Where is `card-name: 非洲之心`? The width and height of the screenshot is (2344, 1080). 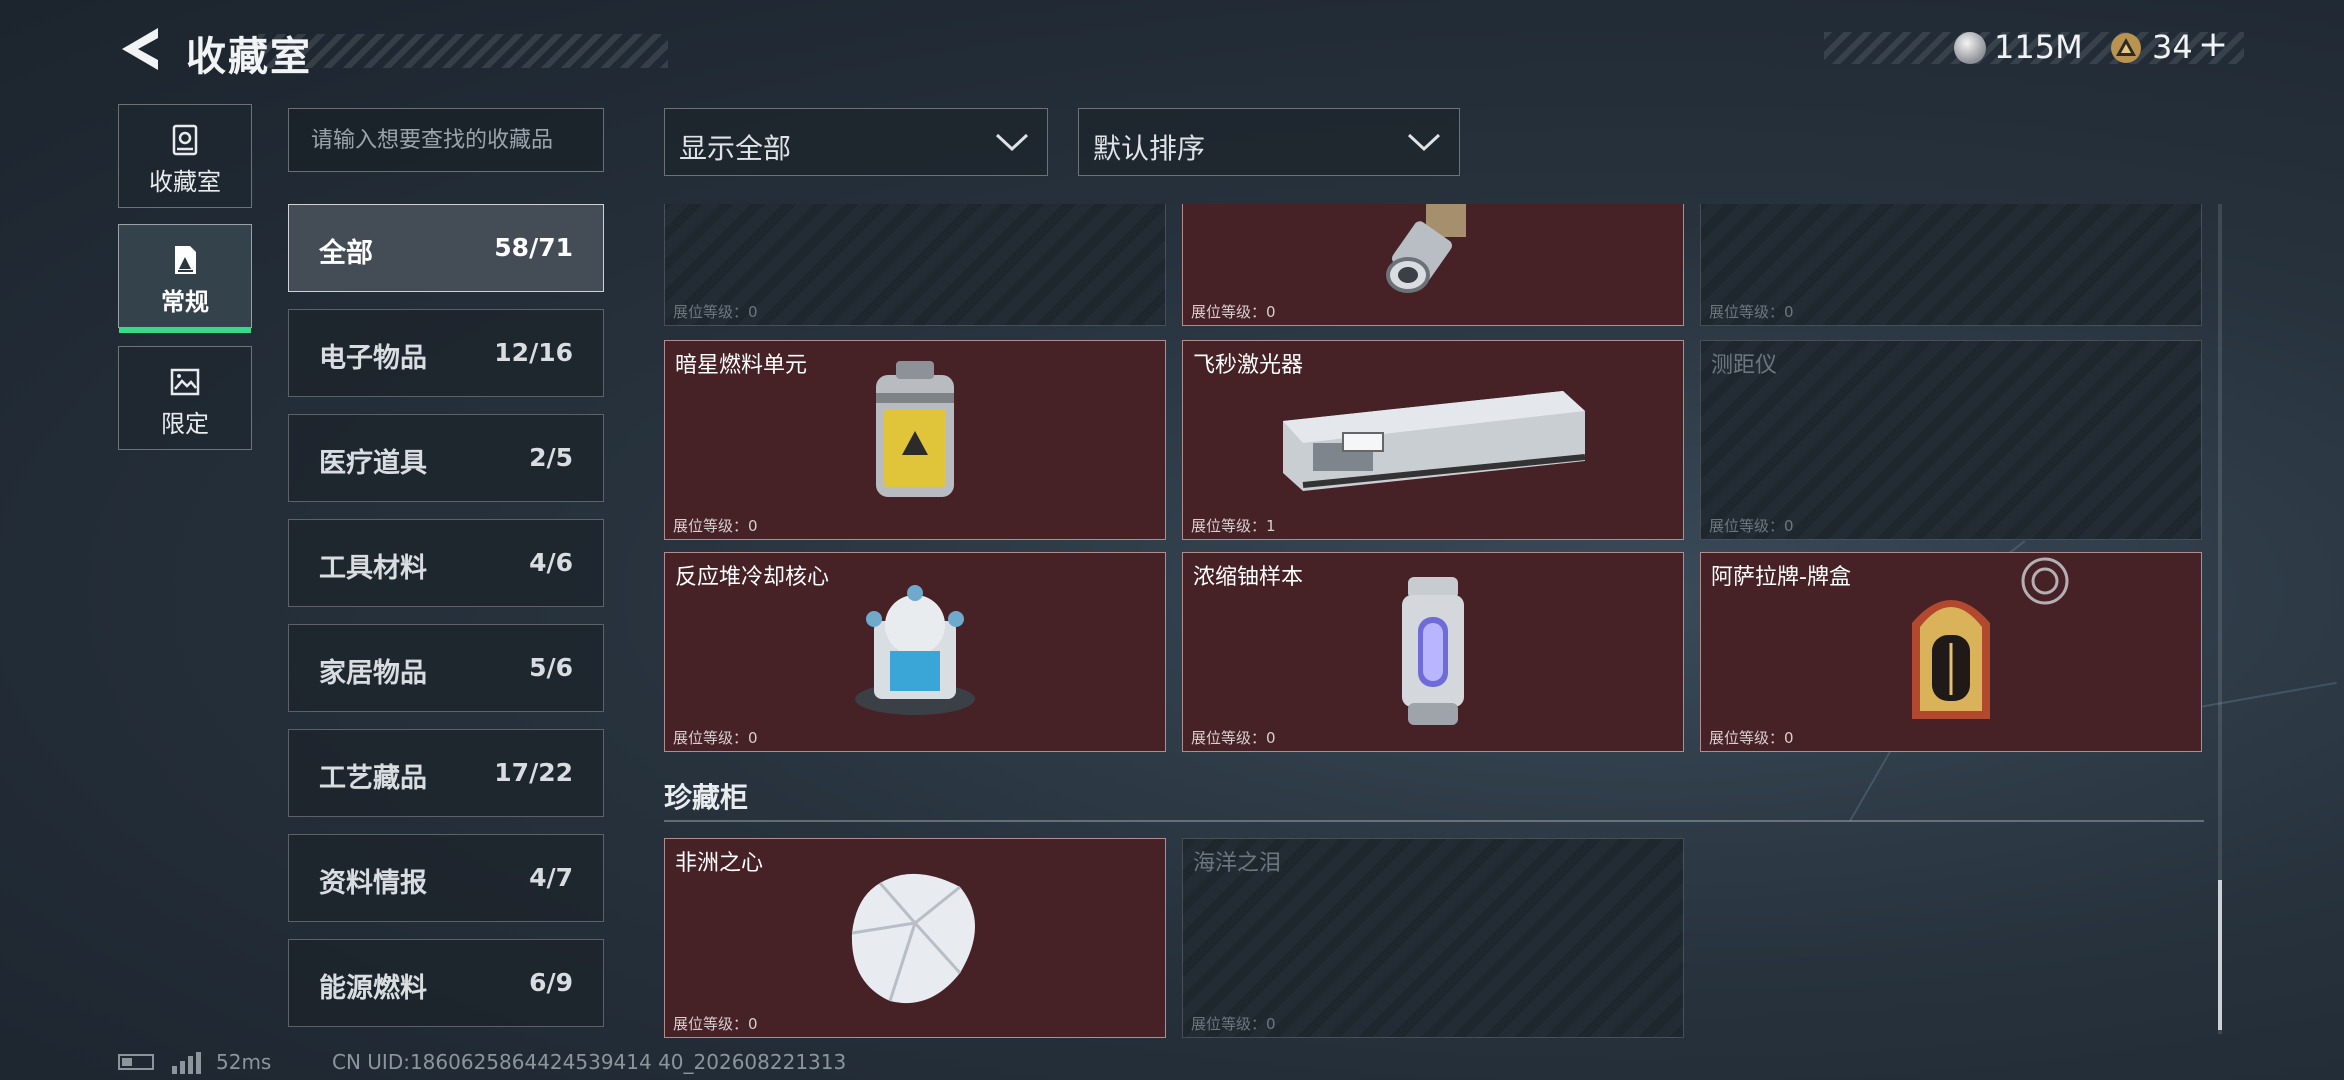 card-name: 非洲之心 is located at coordinates (719, 863).